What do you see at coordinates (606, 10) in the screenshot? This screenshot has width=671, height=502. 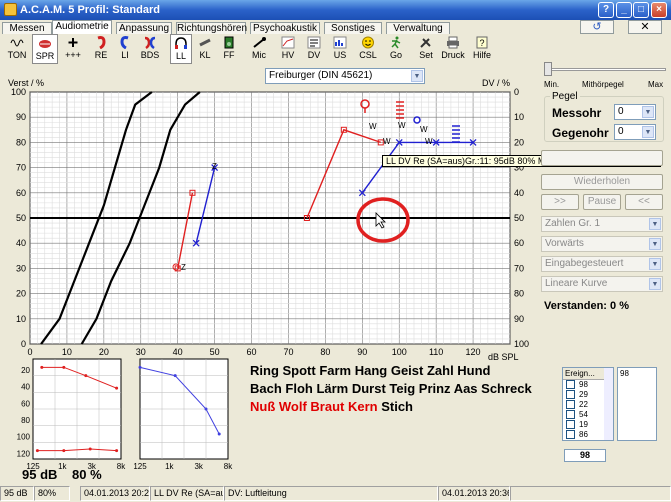 I see `help-window-button: ?` at bounding box center [606, 10].